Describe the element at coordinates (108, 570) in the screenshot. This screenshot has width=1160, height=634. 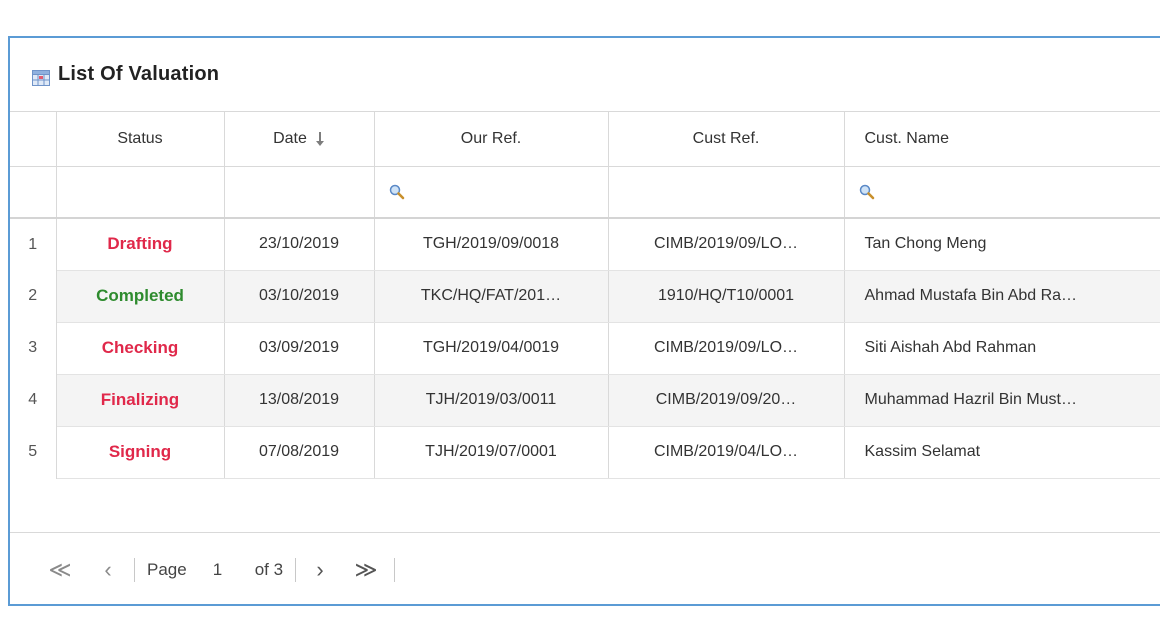
I see `prev-page-button: ‹` at that location.